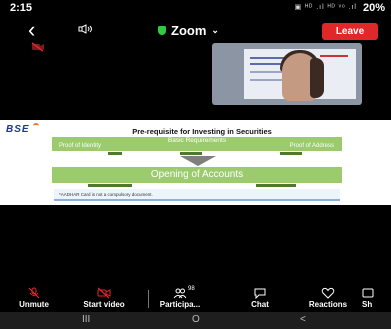 This screenshot has width=391, height=329. Describe the element at coordinates (37, 47) in the screenshot. I see `camera-off-icon` at that location.